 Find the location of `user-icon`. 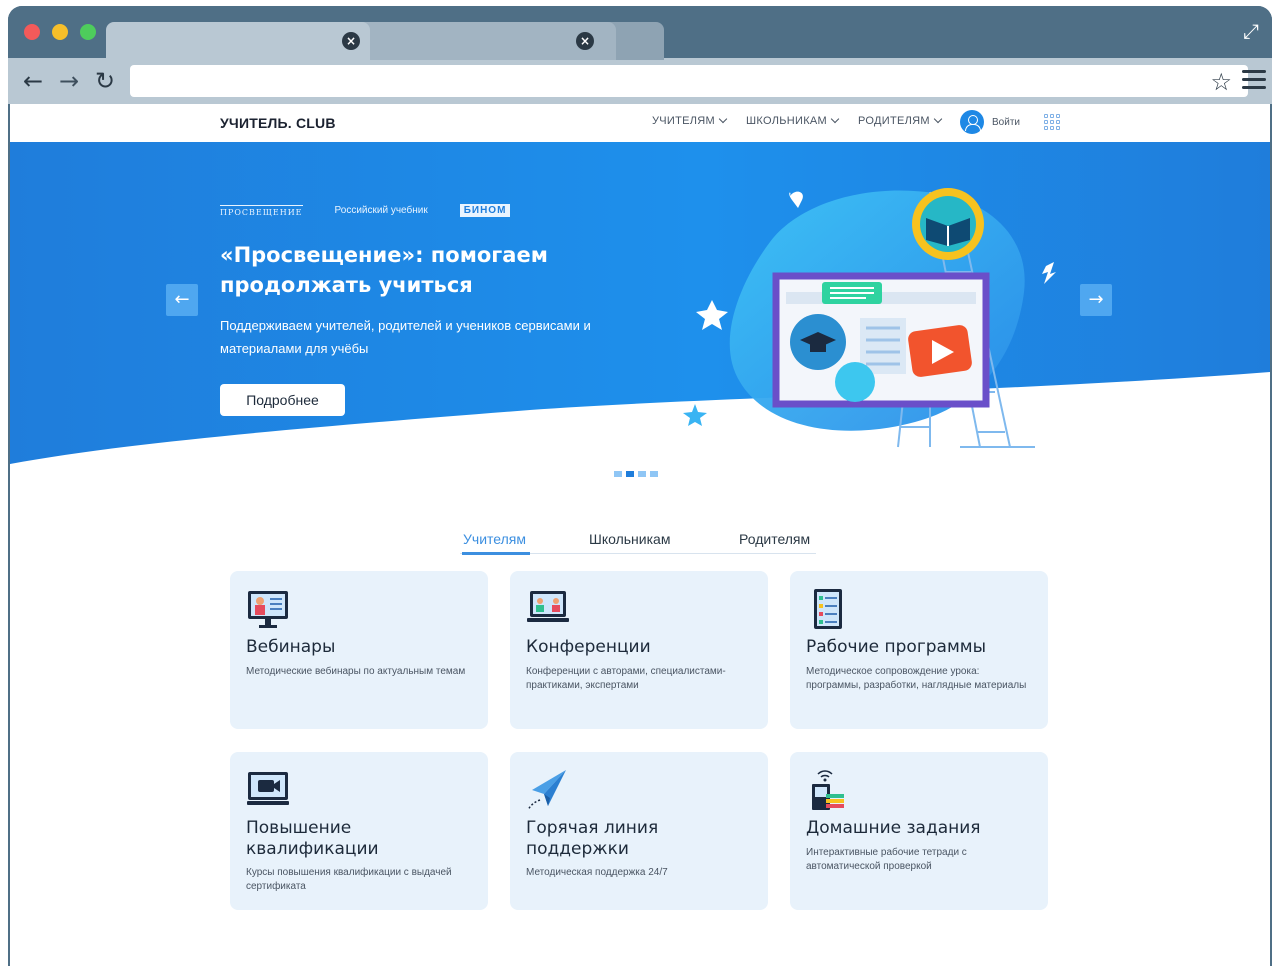

user-icon is located at coordinates (972, 122).